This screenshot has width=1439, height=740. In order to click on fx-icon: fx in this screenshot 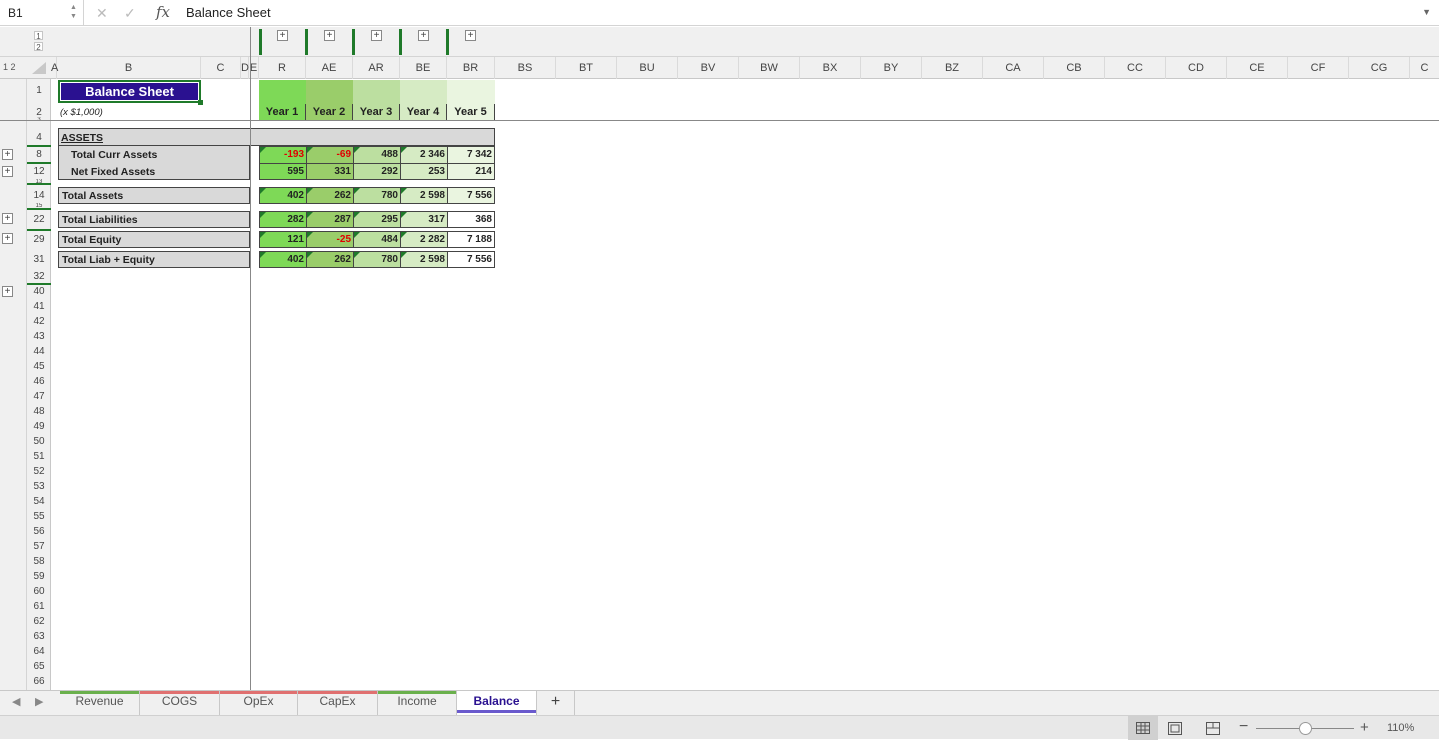, I will do `click(163, 12)`.